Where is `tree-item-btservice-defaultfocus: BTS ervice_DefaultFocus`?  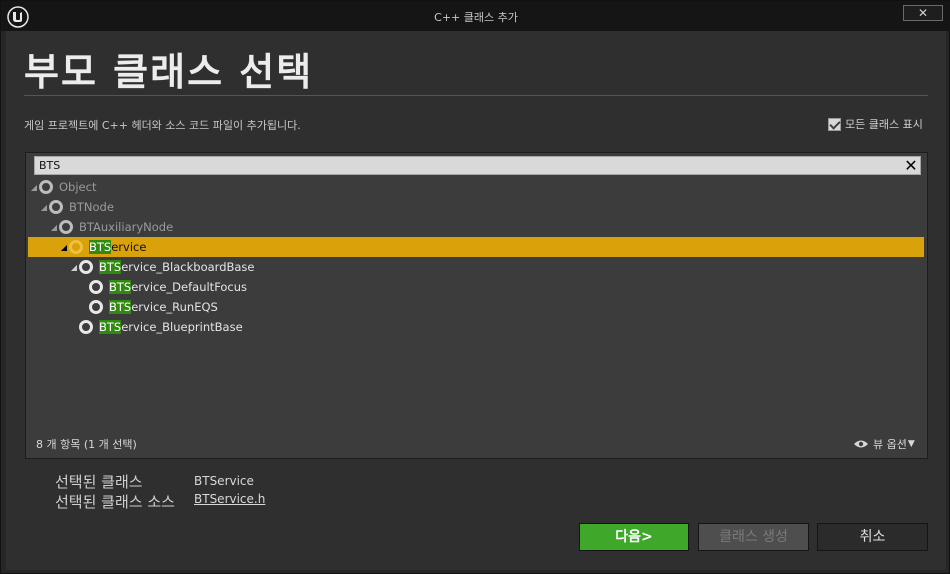
tree-item-btservice-defaultfocus: BTS ervice_DefaultFocus is located at coordinates (501, 287).